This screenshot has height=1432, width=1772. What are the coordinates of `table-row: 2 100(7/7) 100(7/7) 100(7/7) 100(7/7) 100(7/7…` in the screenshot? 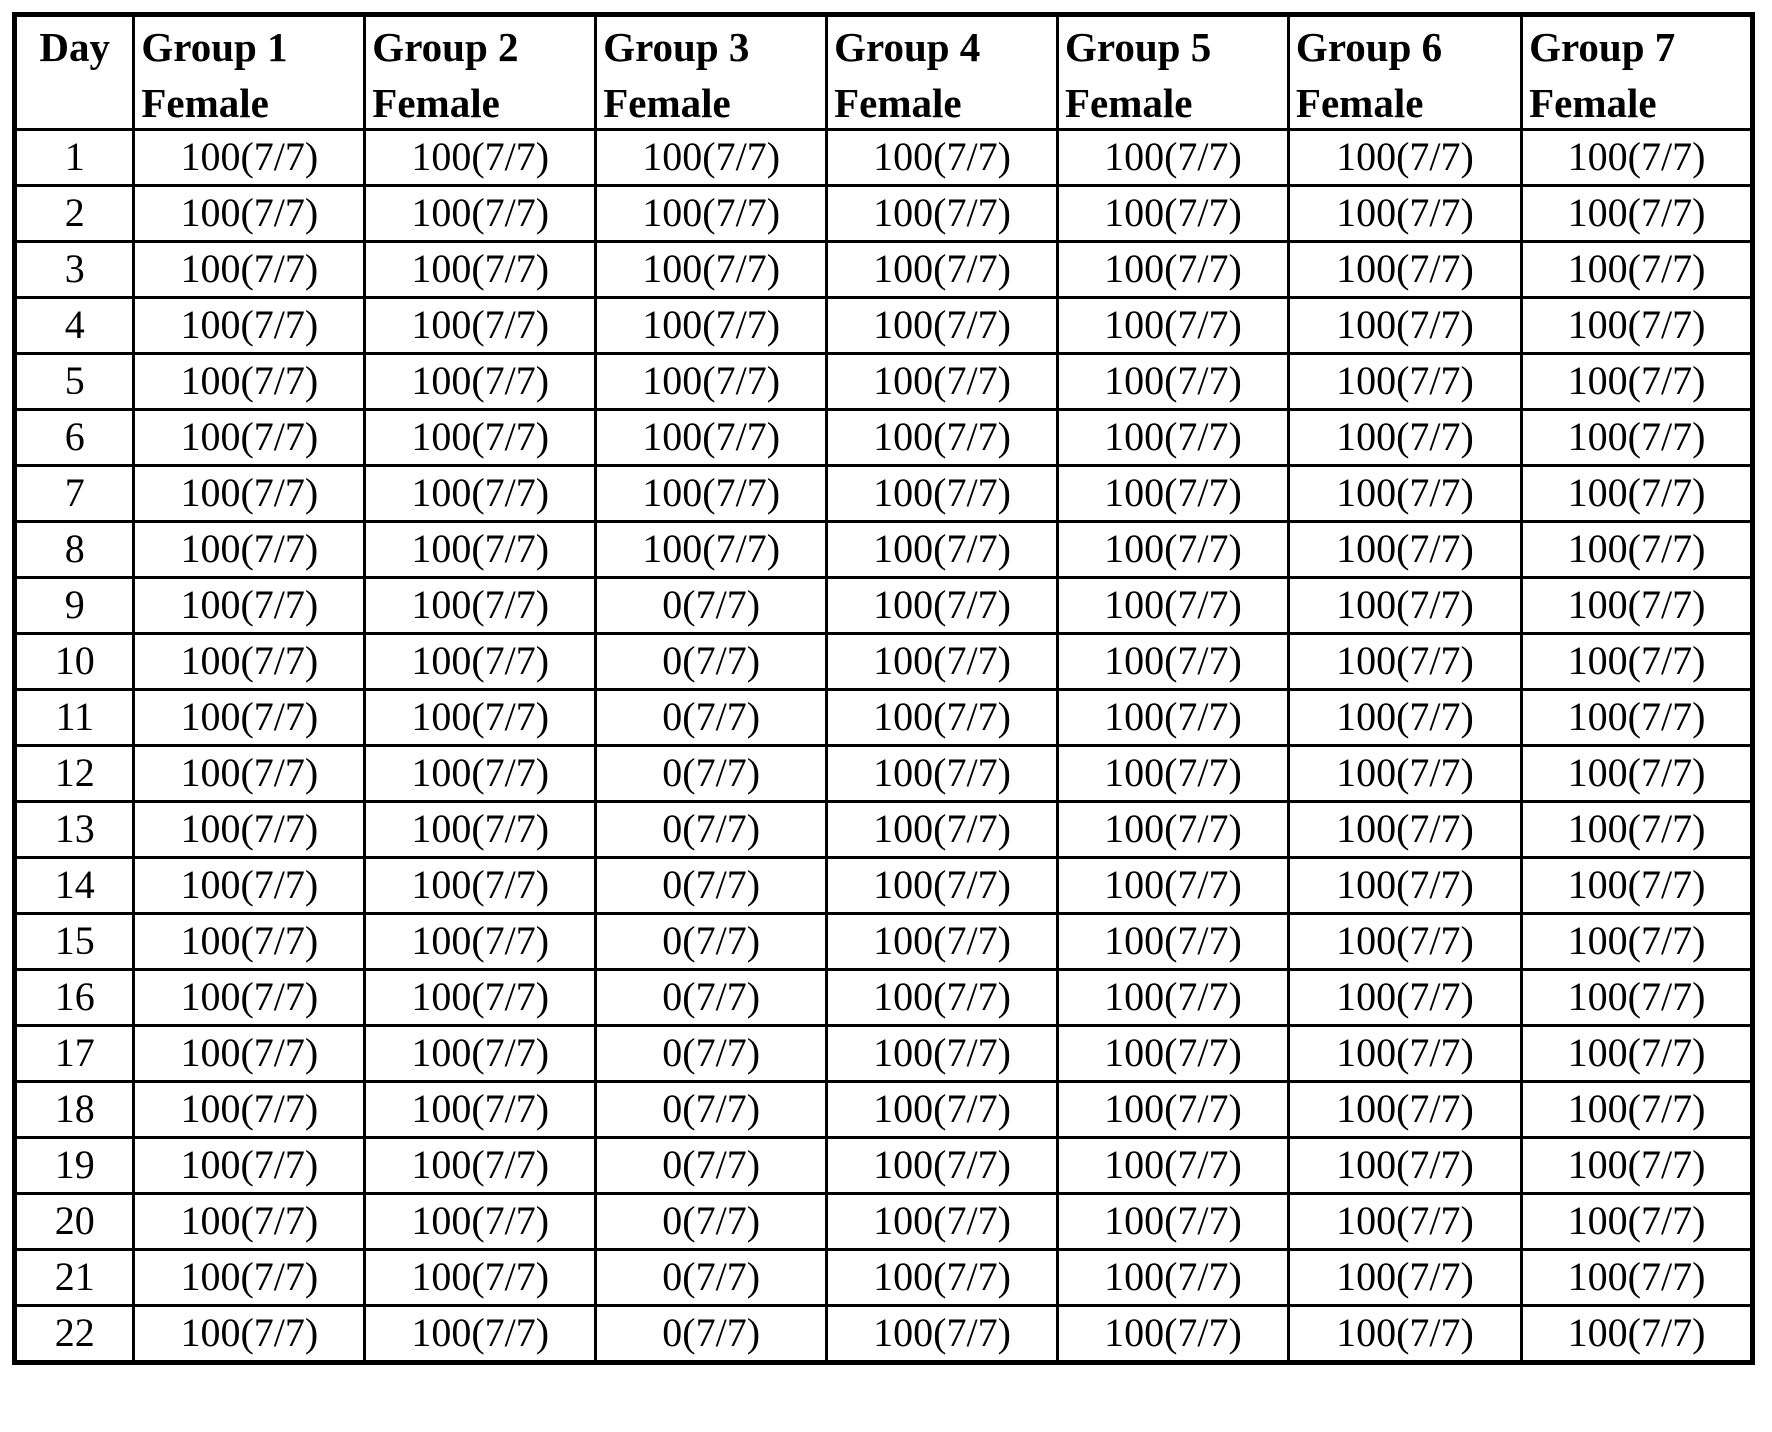 It's located at (883, 213).